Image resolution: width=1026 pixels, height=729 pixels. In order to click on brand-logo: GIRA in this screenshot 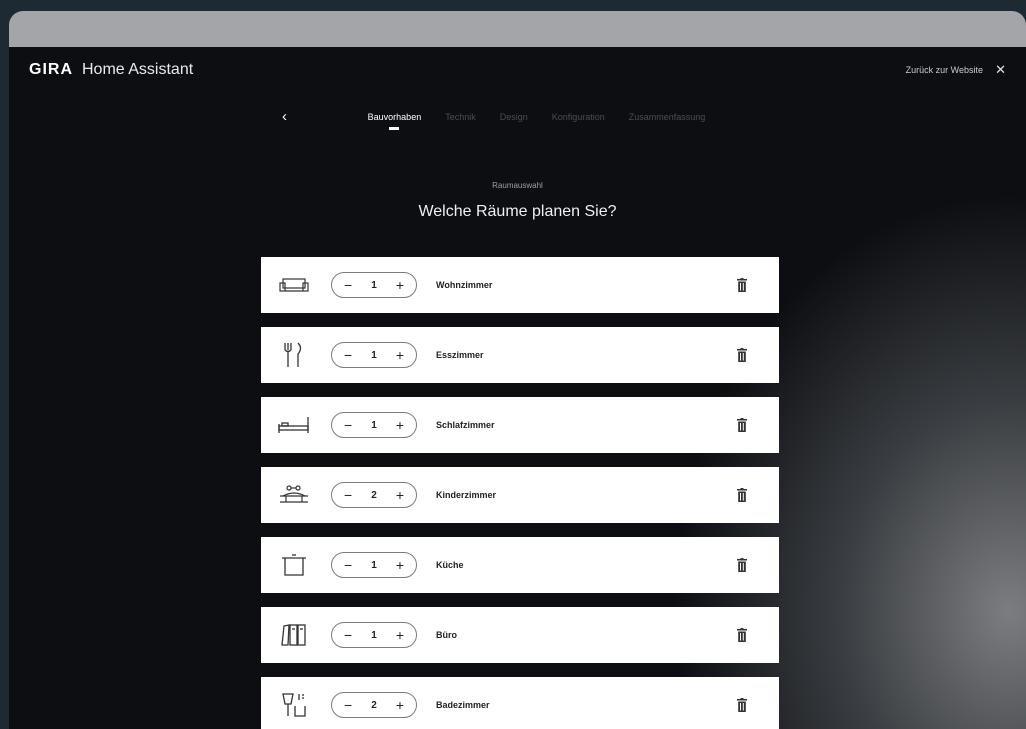, I will do `click(51, 69)`.